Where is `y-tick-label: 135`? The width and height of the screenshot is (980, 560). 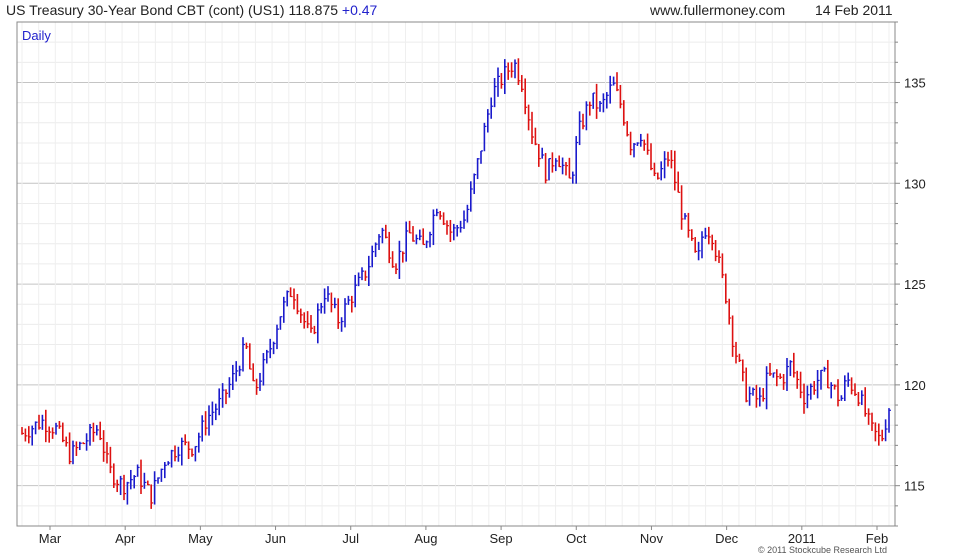
y-tick-label: 135 is located at coordinates (915, 82).